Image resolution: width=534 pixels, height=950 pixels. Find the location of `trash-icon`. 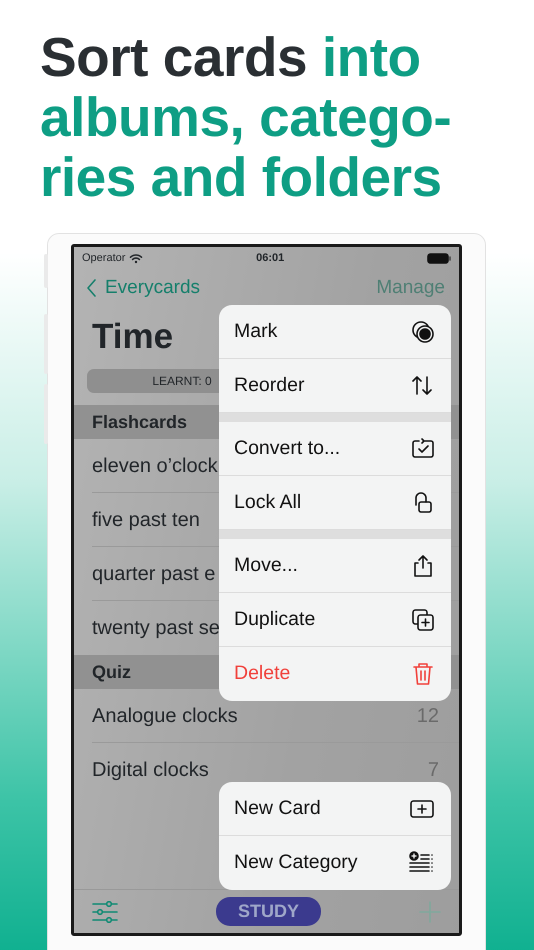

trash-icon is located at coordinates (423, 674).